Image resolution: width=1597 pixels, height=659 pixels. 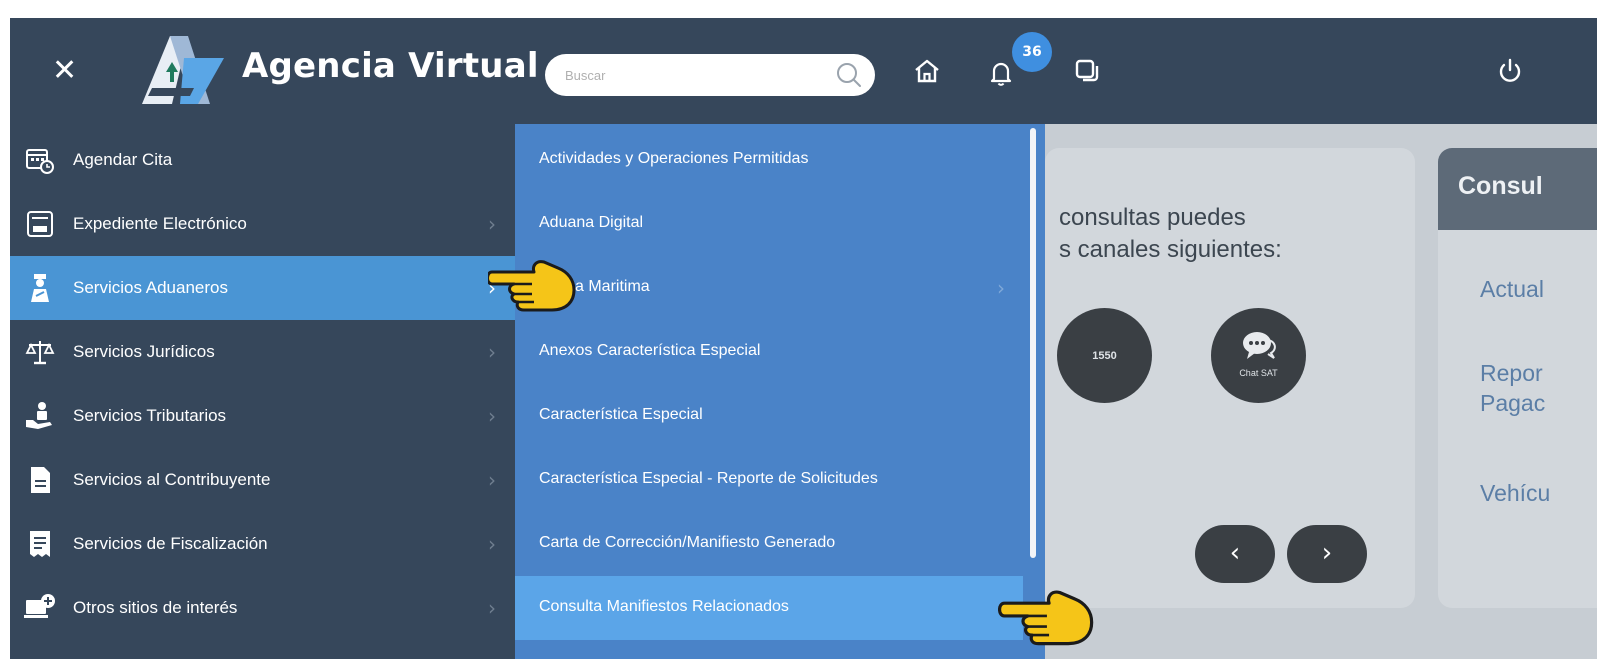 I want to click on customs-officer-icon, so click(x=40, y=288).